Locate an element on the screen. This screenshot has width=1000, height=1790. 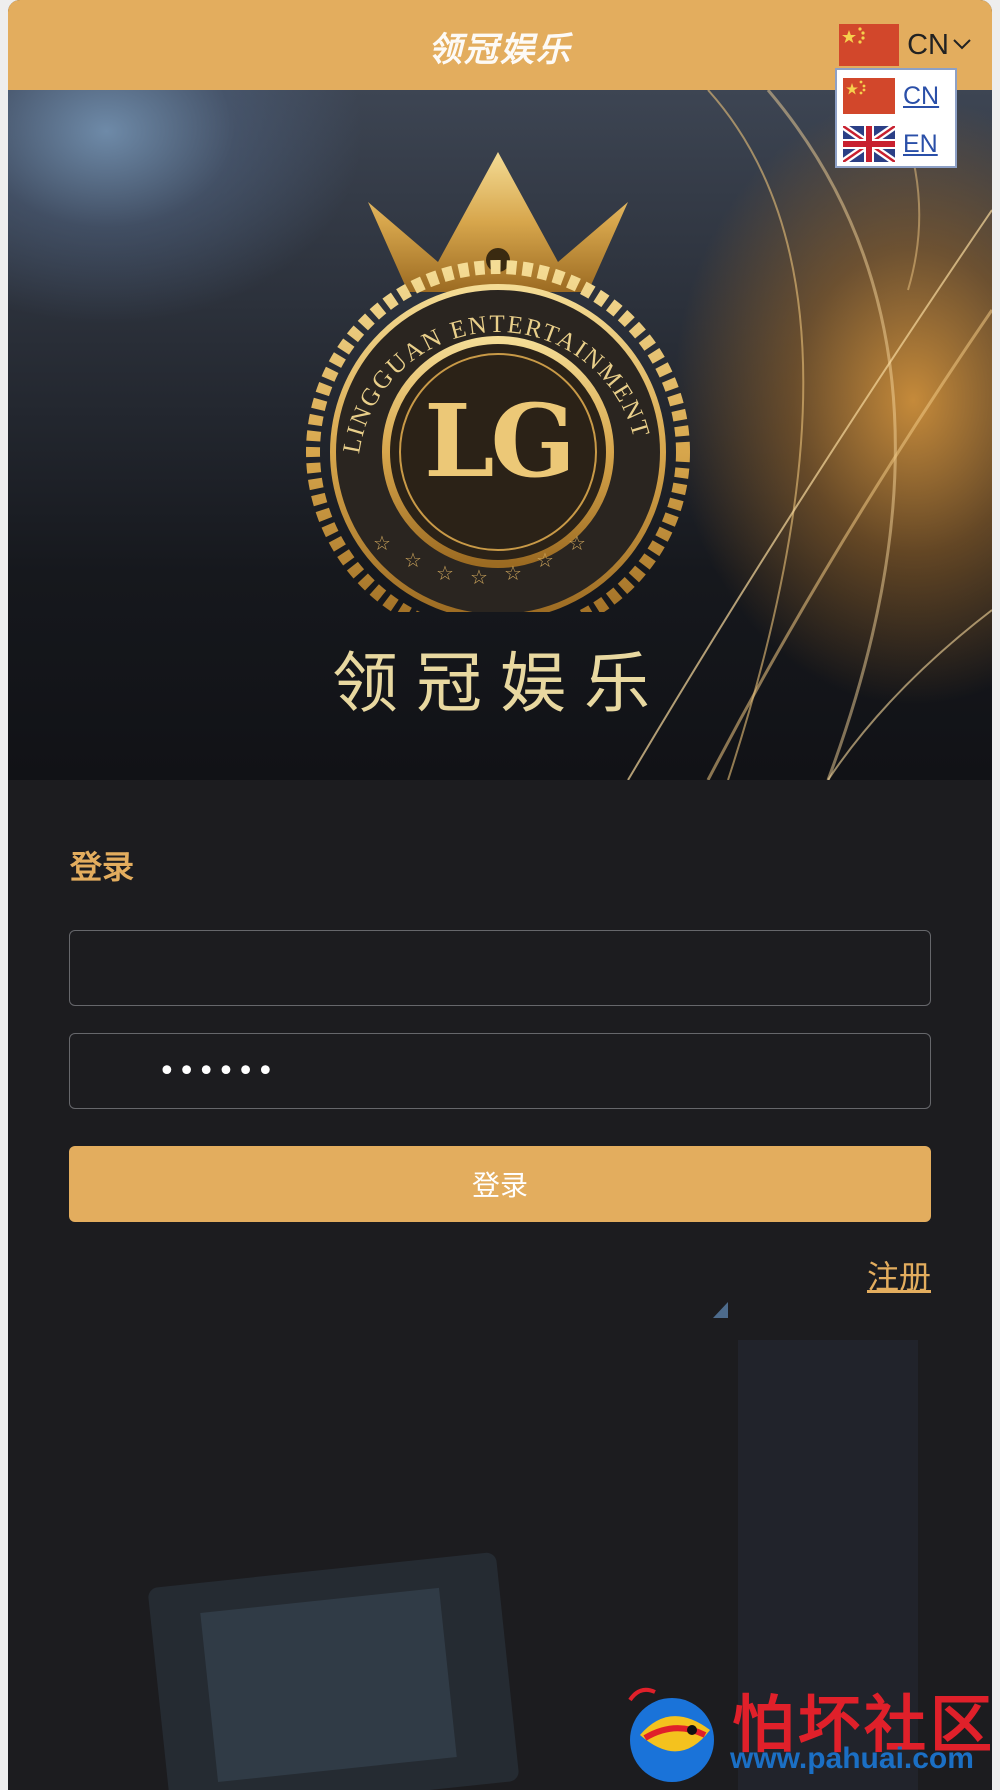
login-button: 登录 is located at coordinates (500, 1184).